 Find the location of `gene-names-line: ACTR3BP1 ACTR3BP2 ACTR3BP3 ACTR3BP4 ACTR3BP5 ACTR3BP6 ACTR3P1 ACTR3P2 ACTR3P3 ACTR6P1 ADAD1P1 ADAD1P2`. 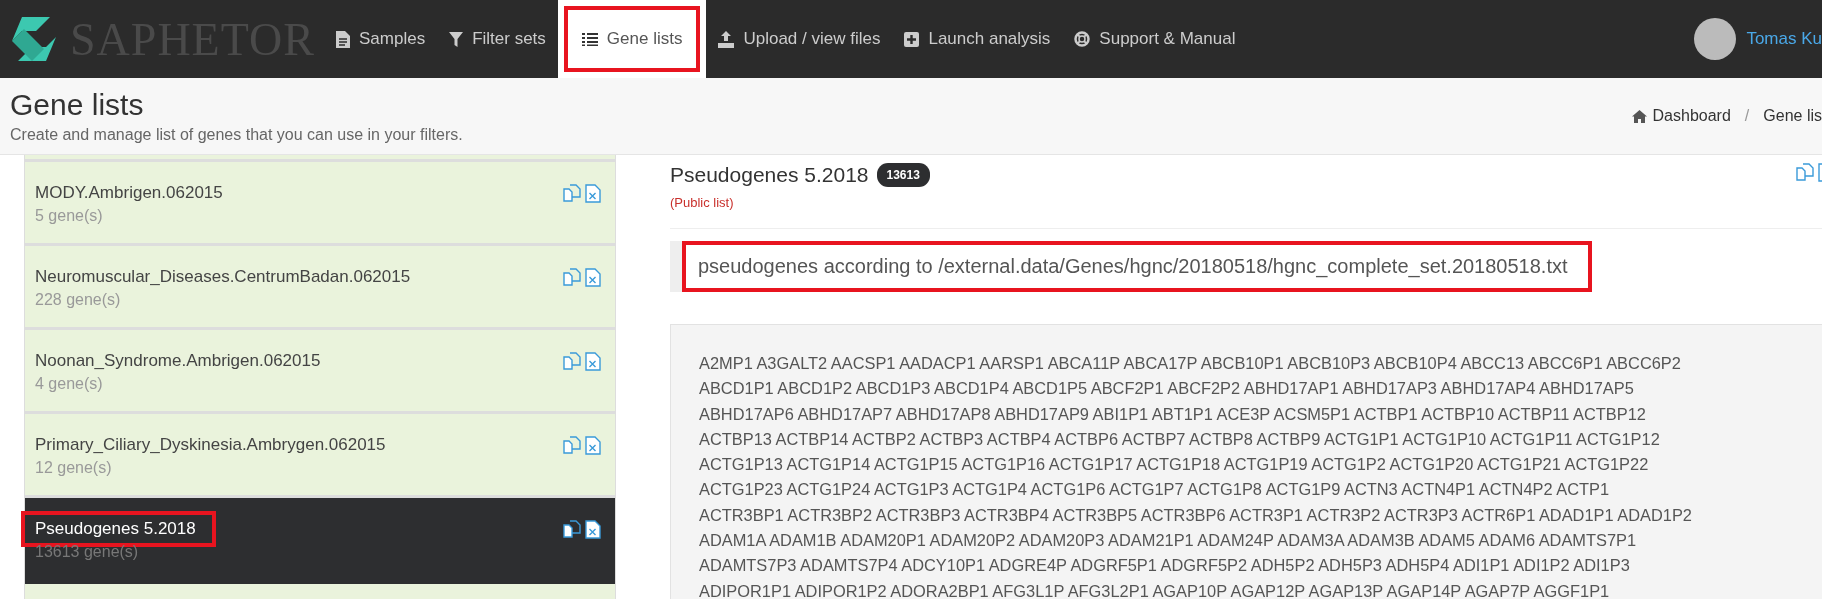

gene-names-line: ACTR3BP1 ACTR3BP2 ACTR3BP3 ACTR3BP4 ACTR3BP5 ACTR3BP6 ACTR3P1 ACTR3P2 ACTR3P3 ACTR6P1 ADAD1P1 ADAD1P2 is located at coordinates (1196, 515).